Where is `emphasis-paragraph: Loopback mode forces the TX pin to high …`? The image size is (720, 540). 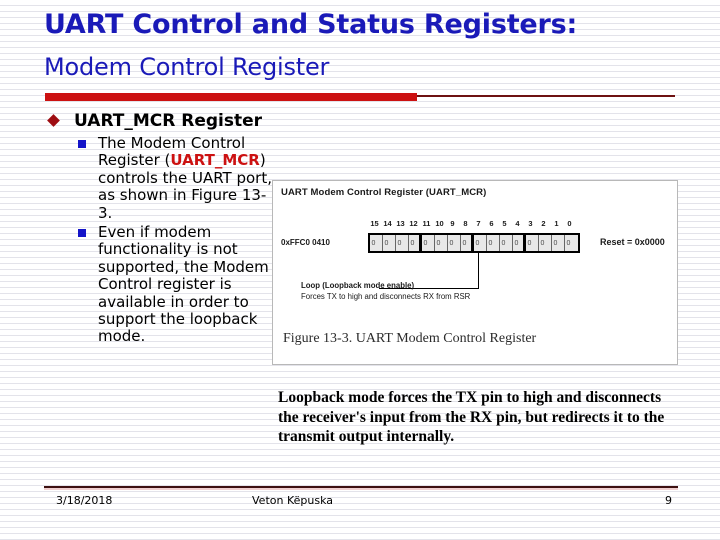 emphasis-paragraph: Loopback mode forces the TX pin to high … is located at coordinates (471, 417).